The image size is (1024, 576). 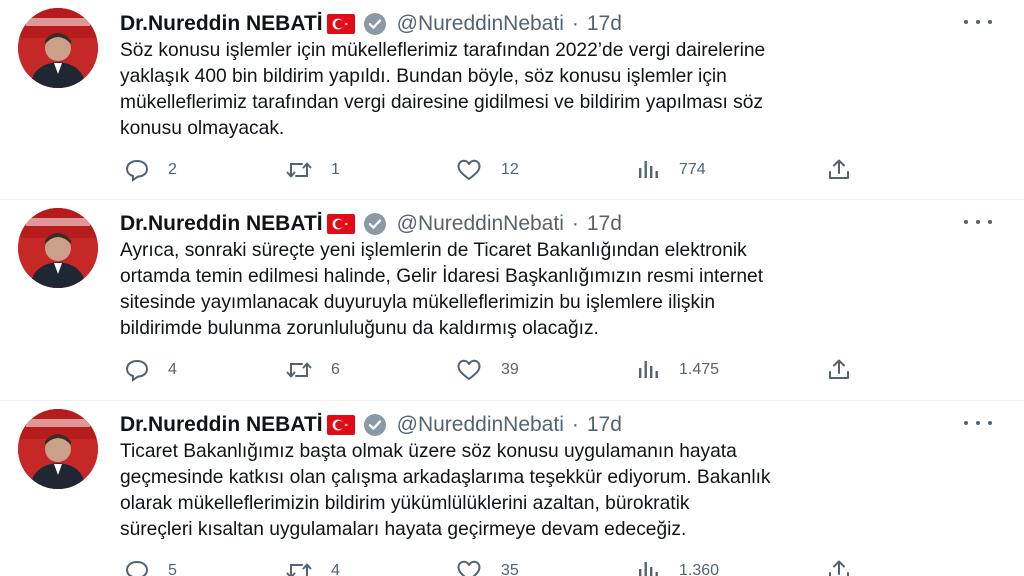 I want to click on like-button: 12, so click(x=487, y=170).